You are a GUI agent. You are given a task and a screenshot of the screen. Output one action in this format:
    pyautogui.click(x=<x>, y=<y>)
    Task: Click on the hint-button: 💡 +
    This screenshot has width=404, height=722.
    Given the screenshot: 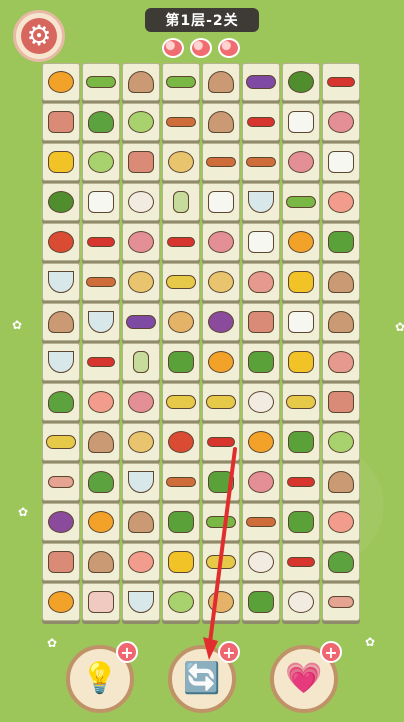 What is the action you would take?
    pyautogui.click(x=102, y=677)
    